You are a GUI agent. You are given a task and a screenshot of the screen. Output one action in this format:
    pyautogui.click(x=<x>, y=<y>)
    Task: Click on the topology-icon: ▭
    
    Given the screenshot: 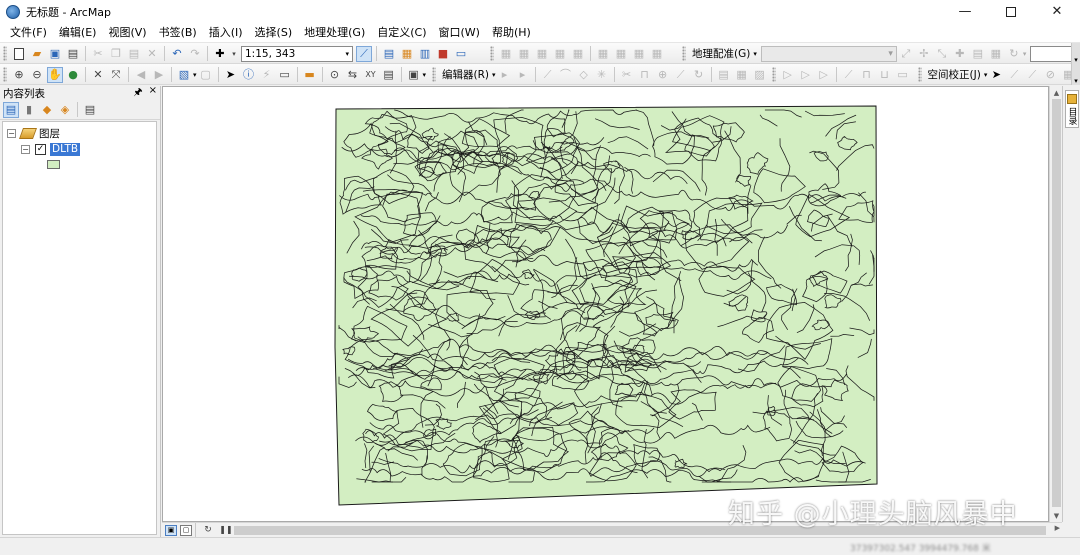 What is the action you would take?
    pyautogui.click(x=903, y=75)
    